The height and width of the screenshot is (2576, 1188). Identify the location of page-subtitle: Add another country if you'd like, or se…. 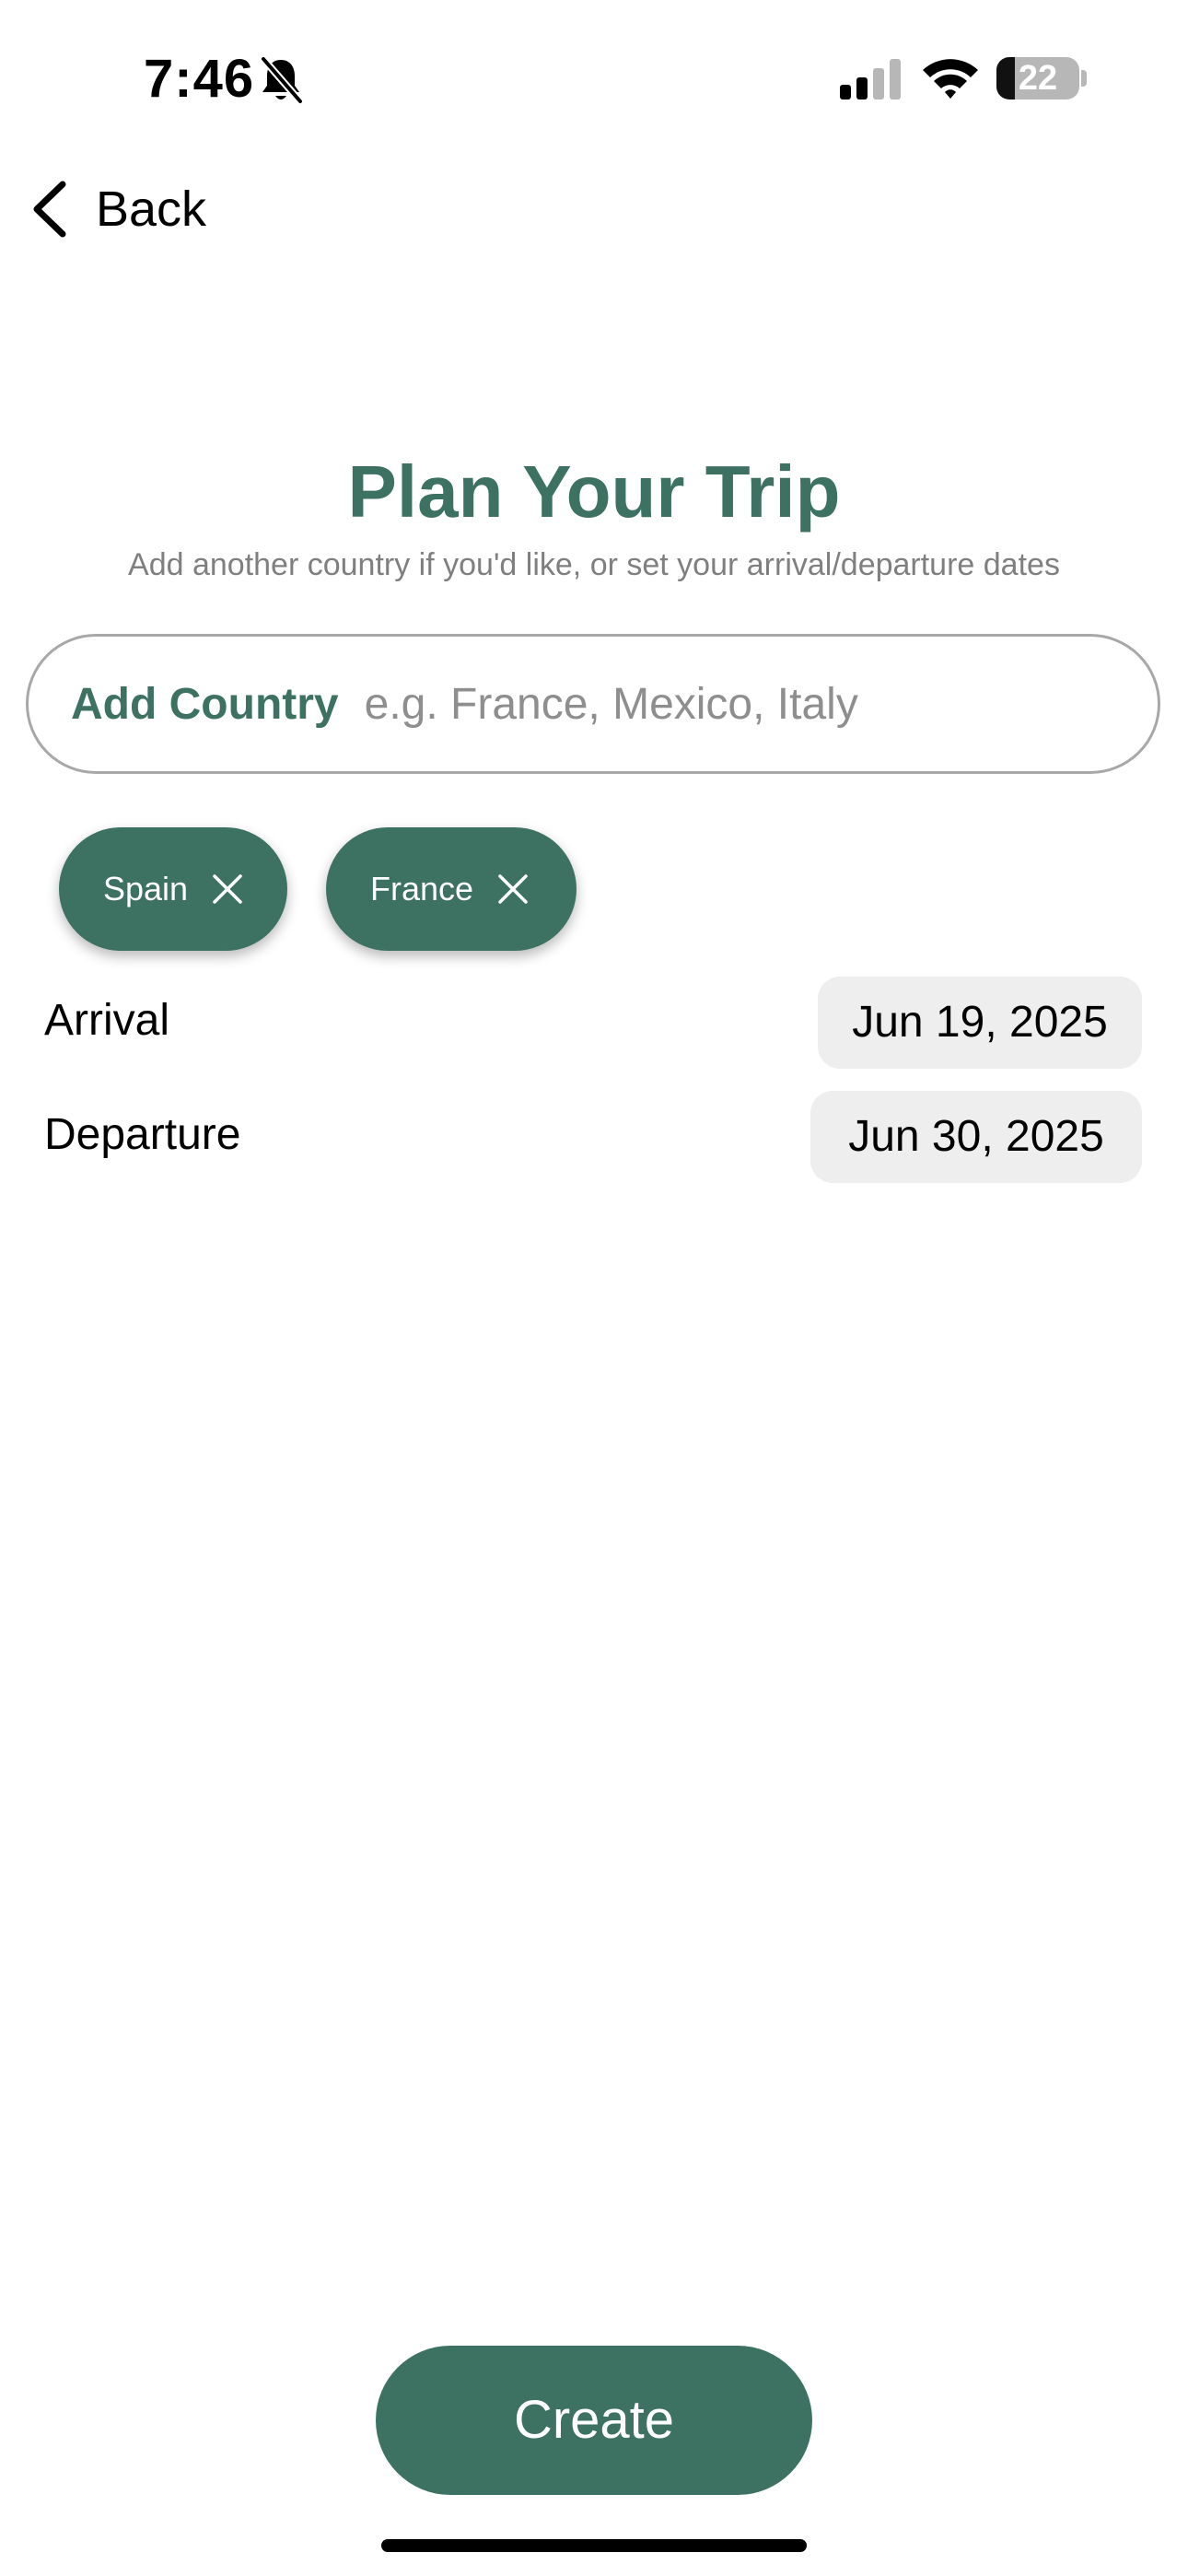
(594, 564).